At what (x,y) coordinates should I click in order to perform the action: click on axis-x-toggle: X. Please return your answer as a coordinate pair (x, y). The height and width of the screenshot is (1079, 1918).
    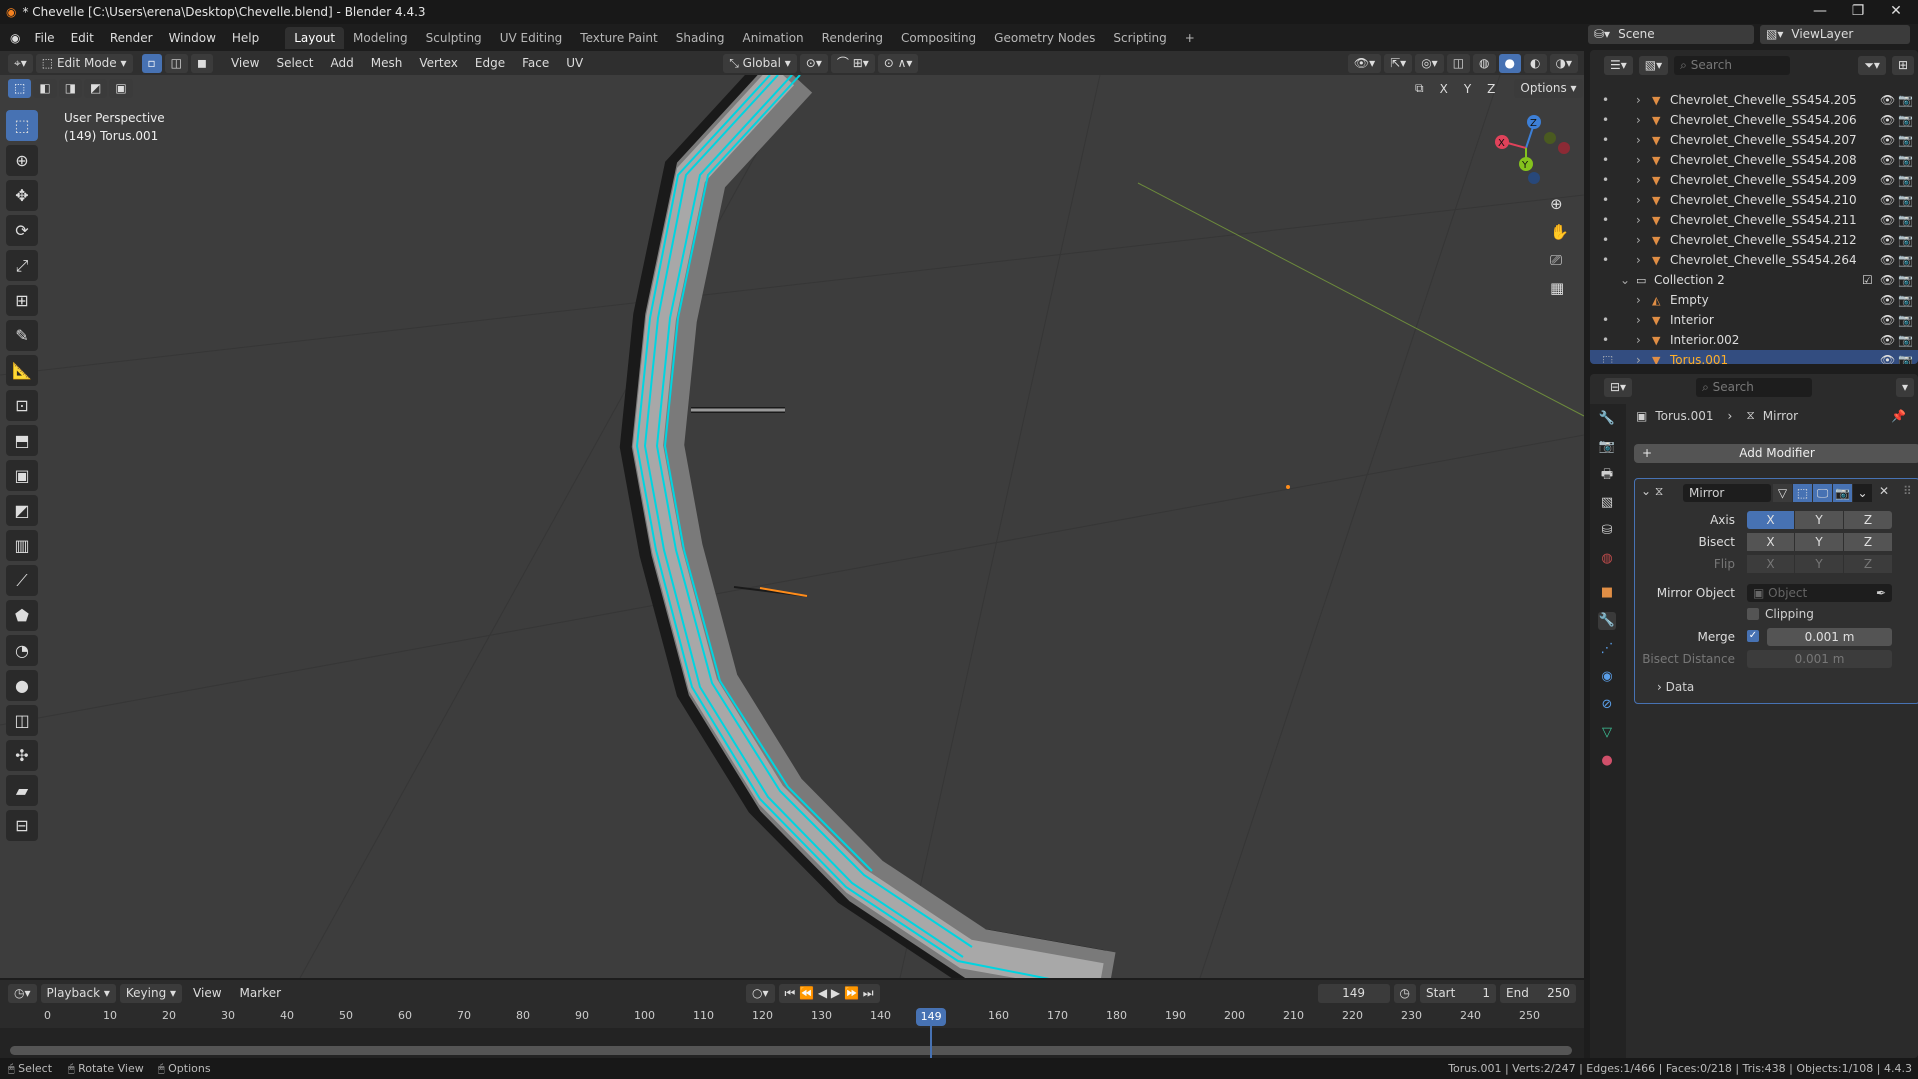
    Looking at the image, I should click on (1770, 520).